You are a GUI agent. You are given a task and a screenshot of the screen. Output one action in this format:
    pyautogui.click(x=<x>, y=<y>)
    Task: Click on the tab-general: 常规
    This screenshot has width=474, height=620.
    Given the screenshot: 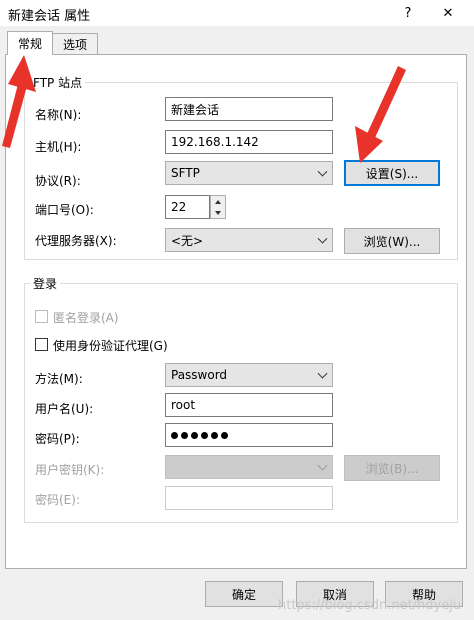 What is the action you would take?
    pyautogui.click(x=30, y=43)
    